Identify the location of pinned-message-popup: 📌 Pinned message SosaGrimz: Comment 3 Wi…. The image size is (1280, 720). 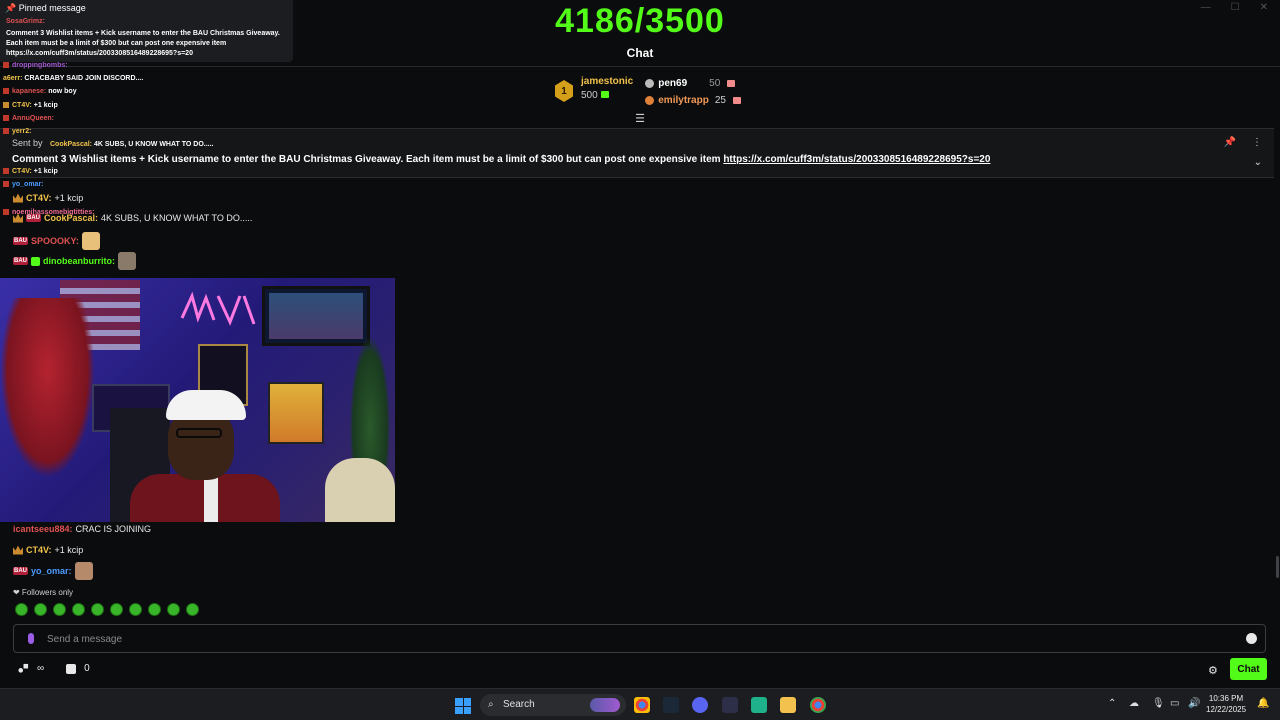
(146, 31).